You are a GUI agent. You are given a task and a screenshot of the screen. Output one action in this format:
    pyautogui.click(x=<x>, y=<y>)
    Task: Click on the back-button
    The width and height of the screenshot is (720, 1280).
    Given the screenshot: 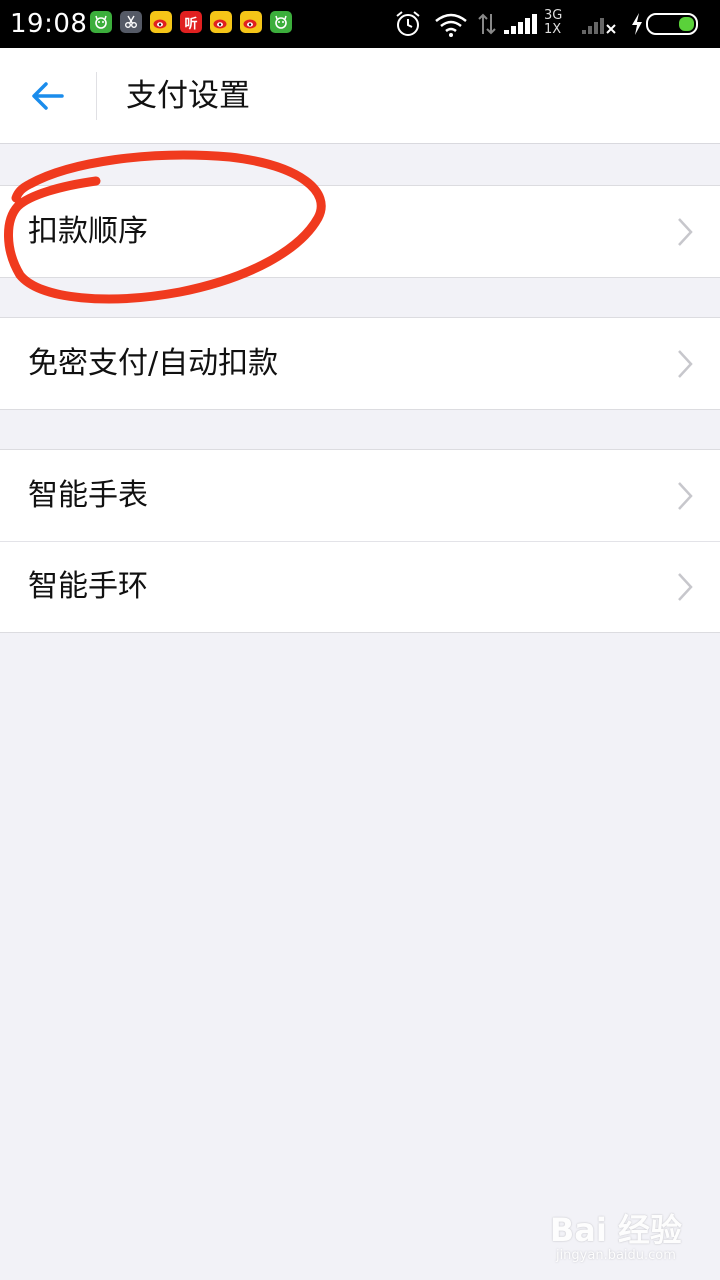 What is the action you would take?
    pyautogui.click(x=48, y=96)
    